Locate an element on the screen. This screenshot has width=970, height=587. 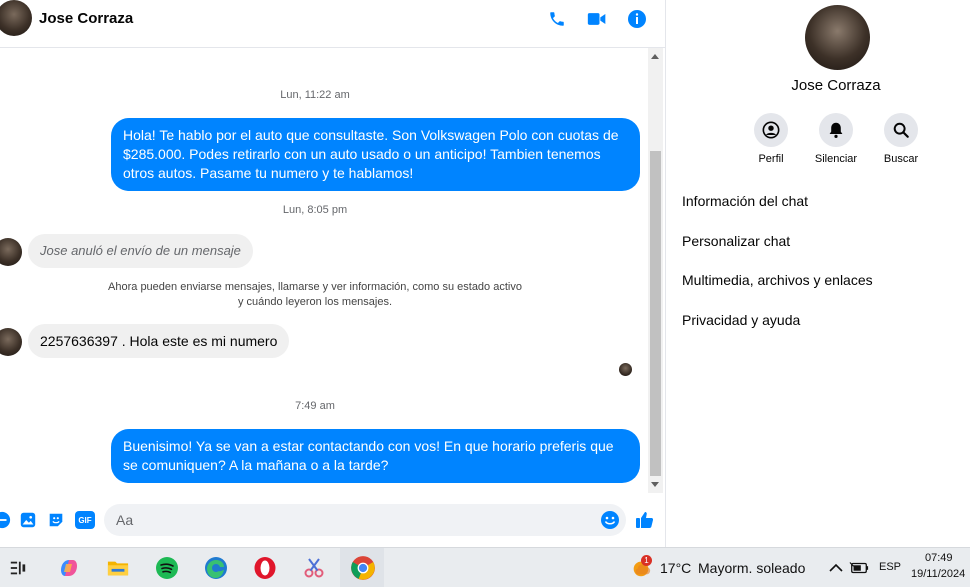
message-incoming: 2257636397 . Hola este es mi numero is located at coordinates (159, 341).